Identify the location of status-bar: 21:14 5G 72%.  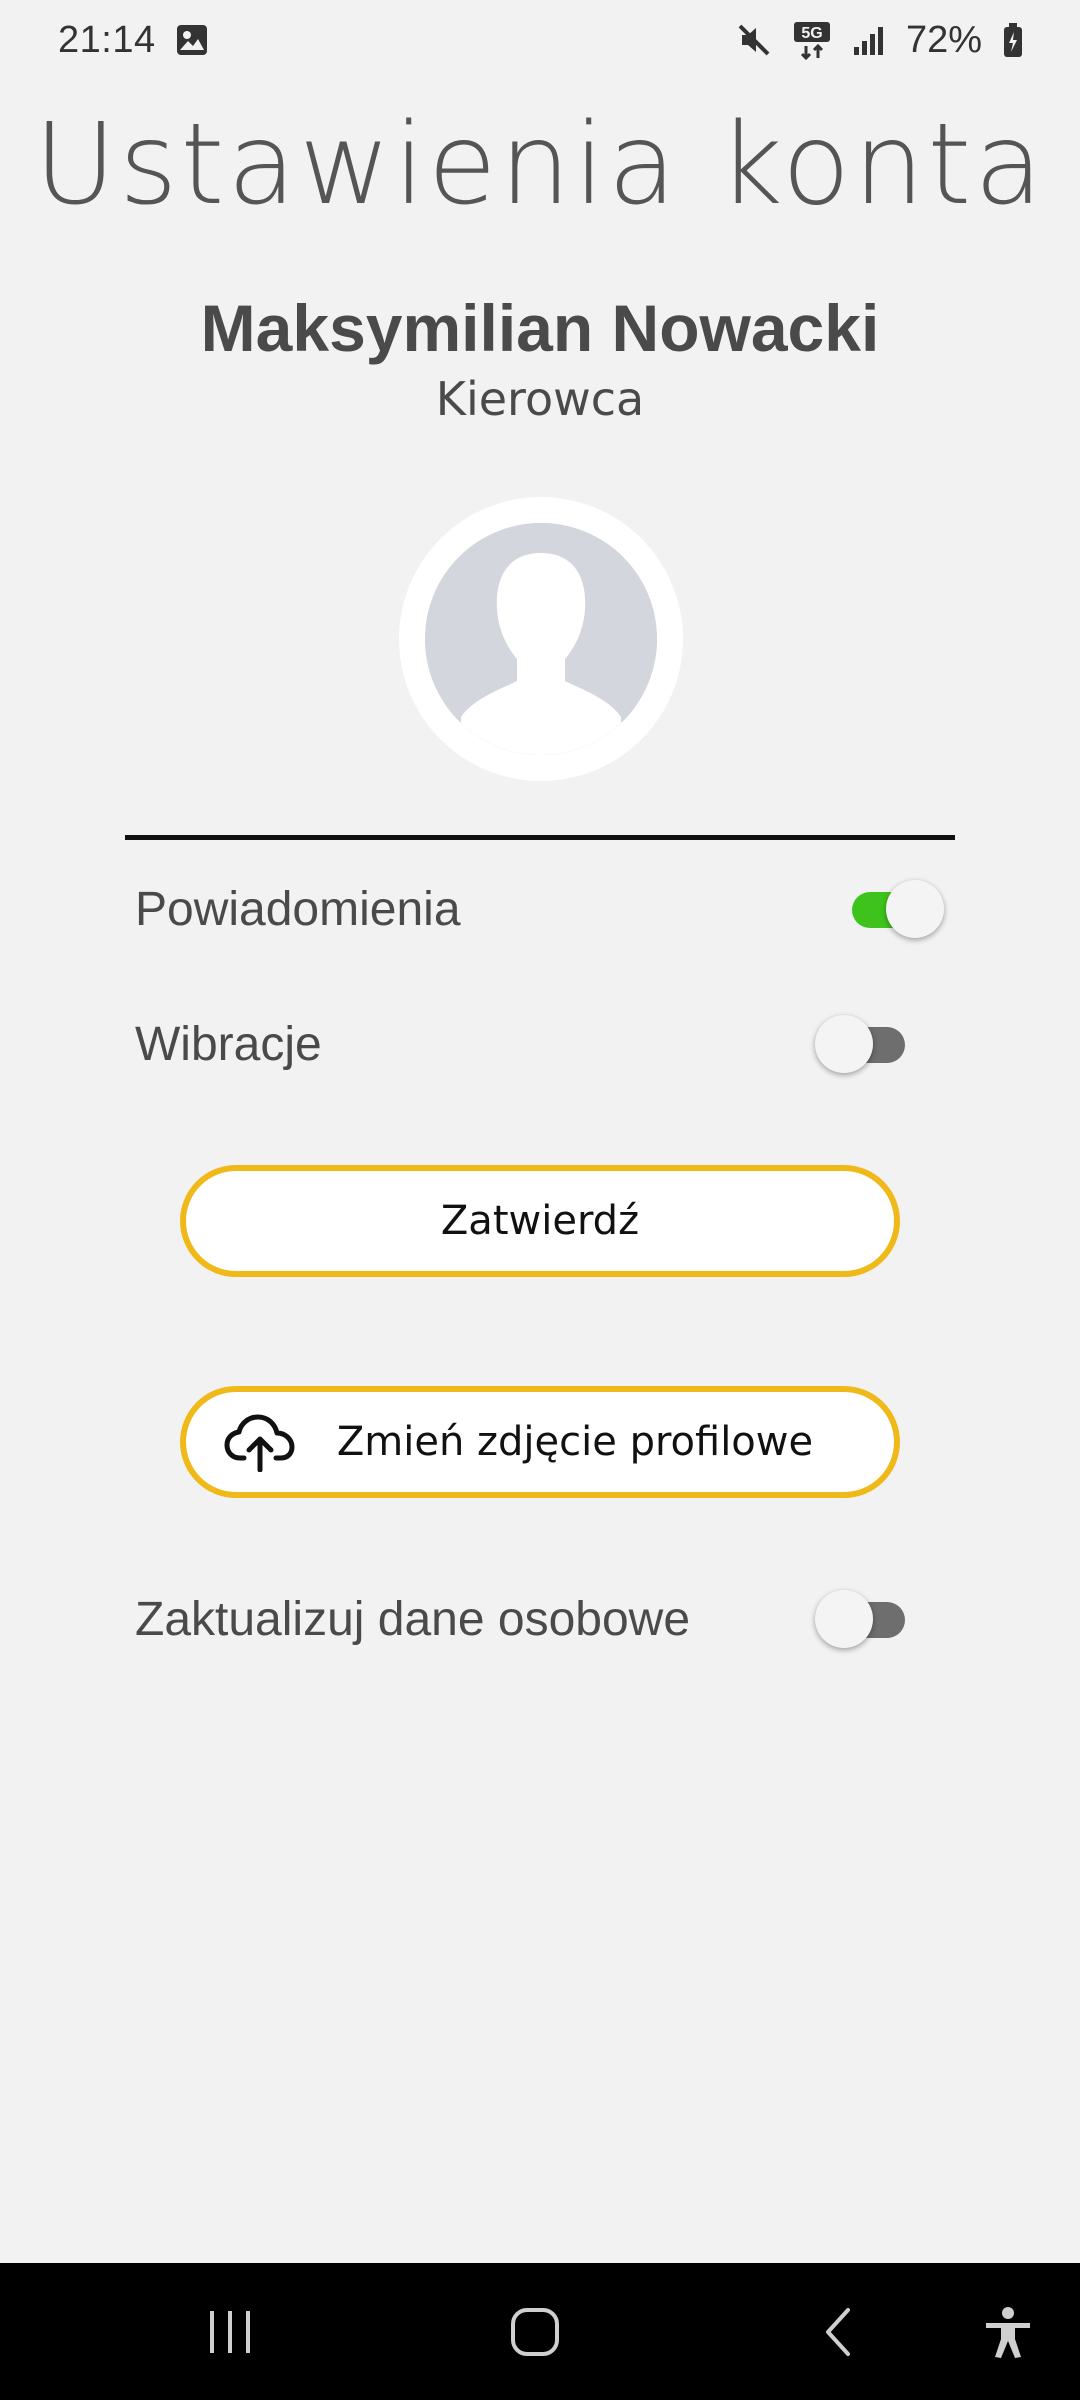
(540, 40).